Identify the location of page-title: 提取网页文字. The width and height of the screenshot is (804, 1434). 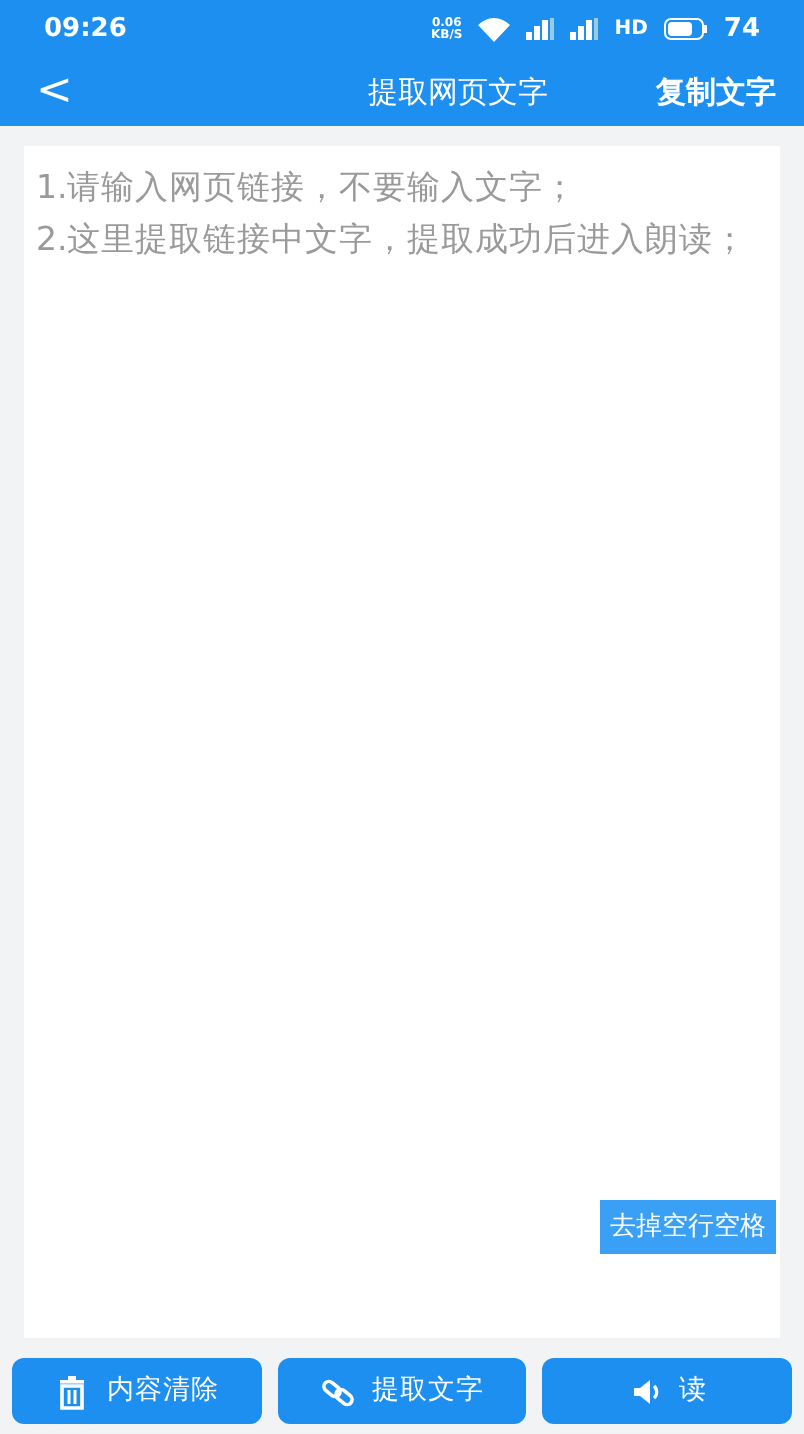
(458, 92).